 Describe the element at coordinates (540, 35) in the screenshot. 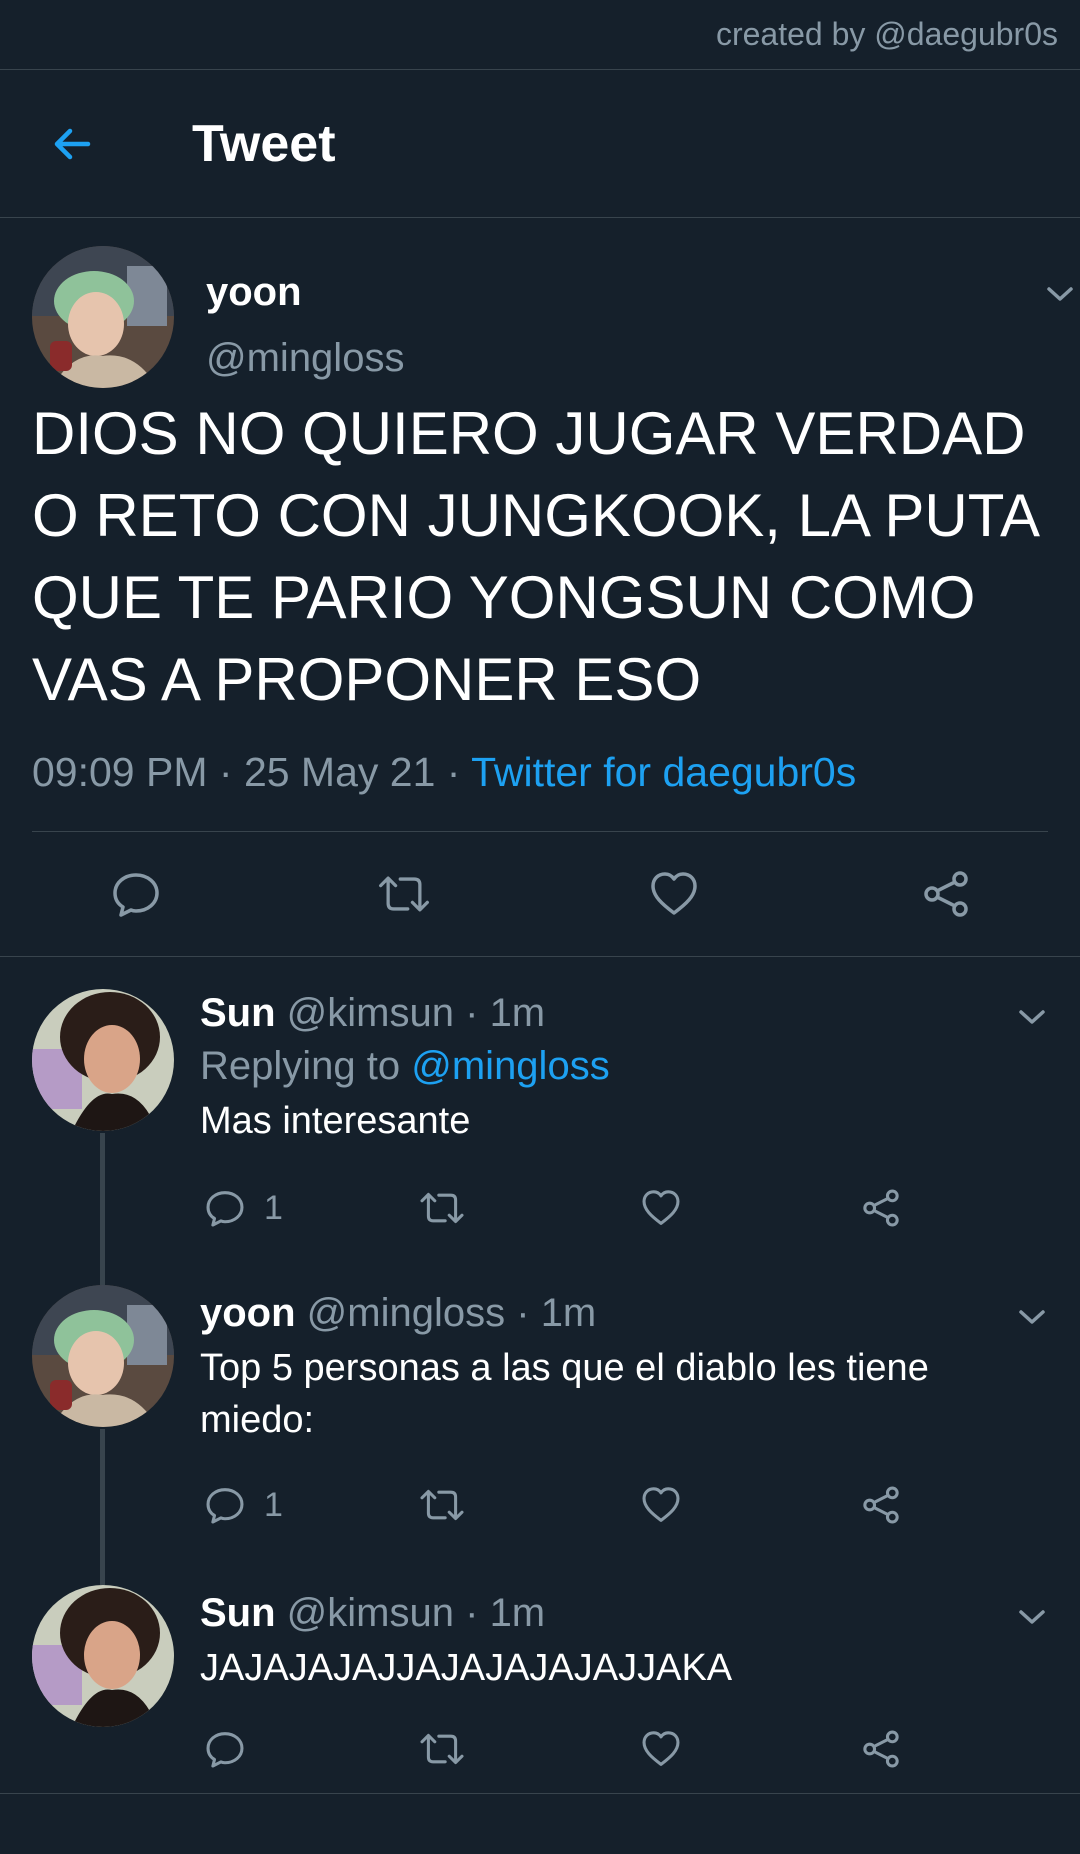

I see `credit-banner: created by @daegubr0s` at that location.